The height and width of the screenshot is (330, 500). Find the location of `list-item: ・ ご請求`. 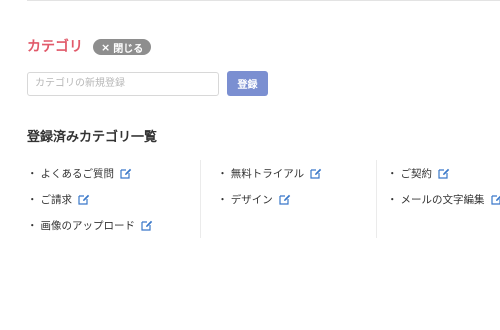

list-item: ・ ご請求 is located at coordinates (113, 199).